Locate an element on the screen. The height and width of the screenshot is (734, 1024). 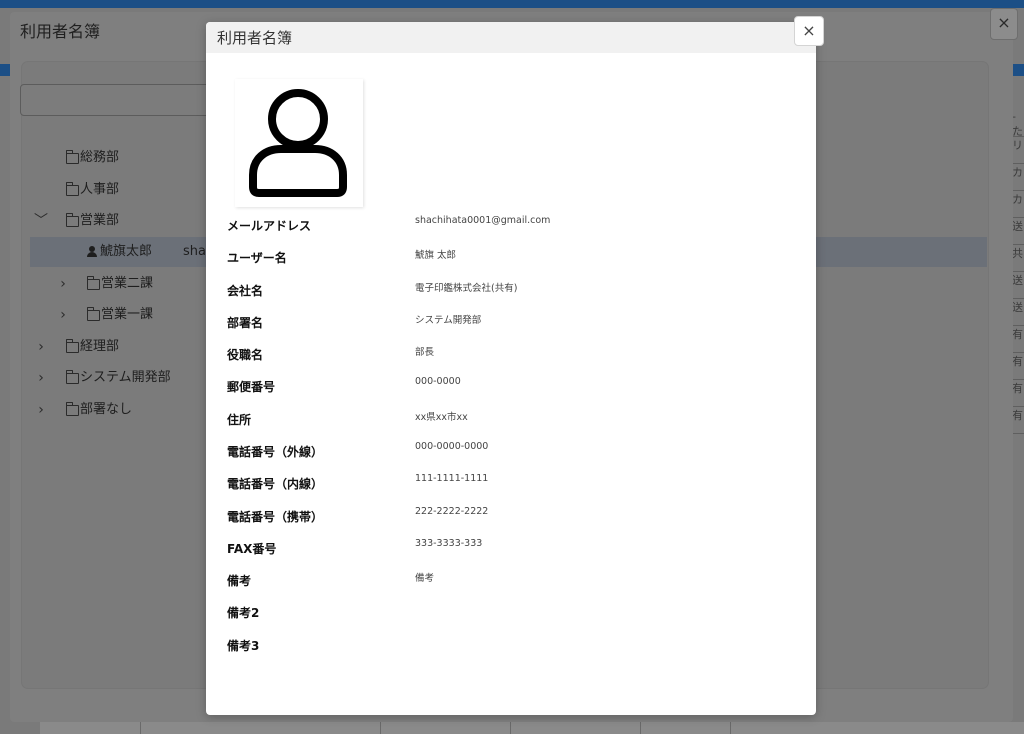
field-row-username: ユーザー名 鯱旗 太郎 is located at coordinates (507, 258).